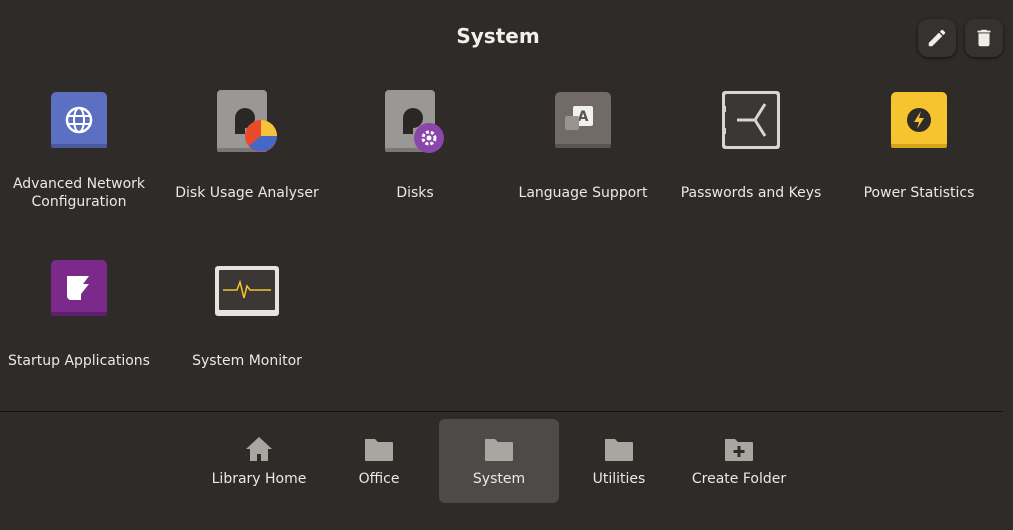  Describe the element at coordinates (501, 411) in the screenshot. I see `divider` at that location.